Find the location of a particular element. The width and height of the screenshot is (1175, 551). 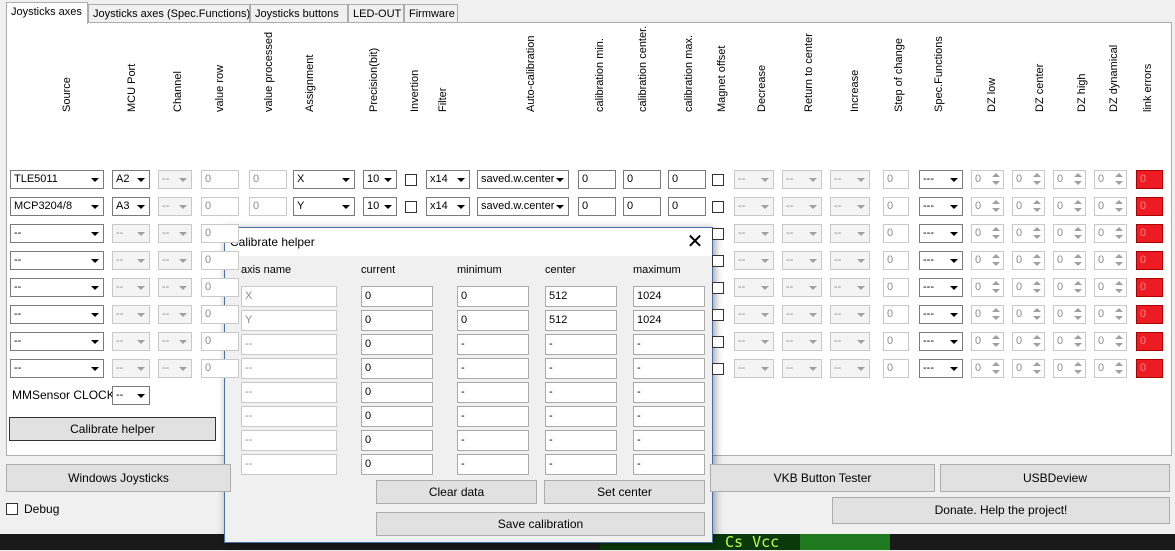

source-select: TLE5011 is located at coordinates (57, 179).